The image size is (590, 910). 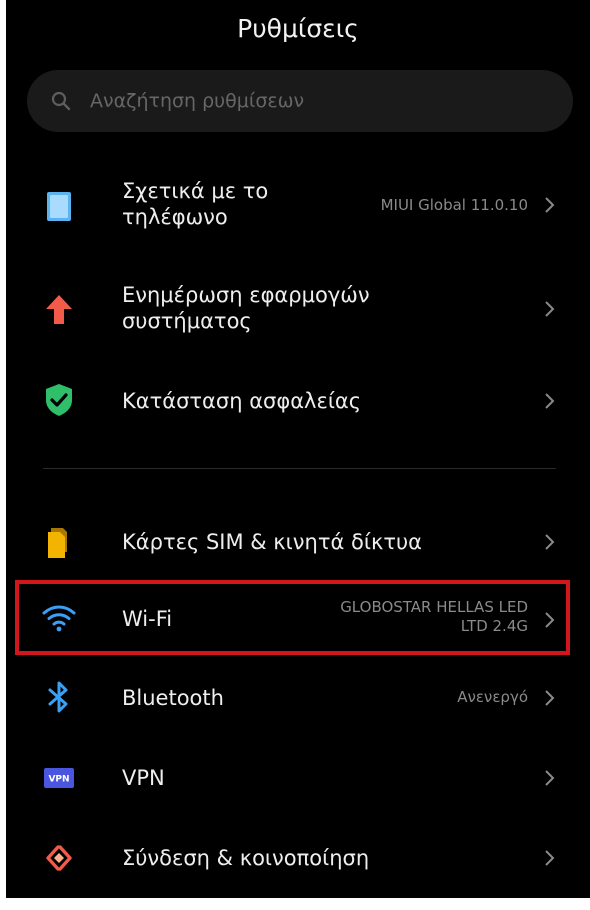 I want to click on settings-item-bluetooth: Bluetooth Ανενεργό, so click(x=298, y=698).